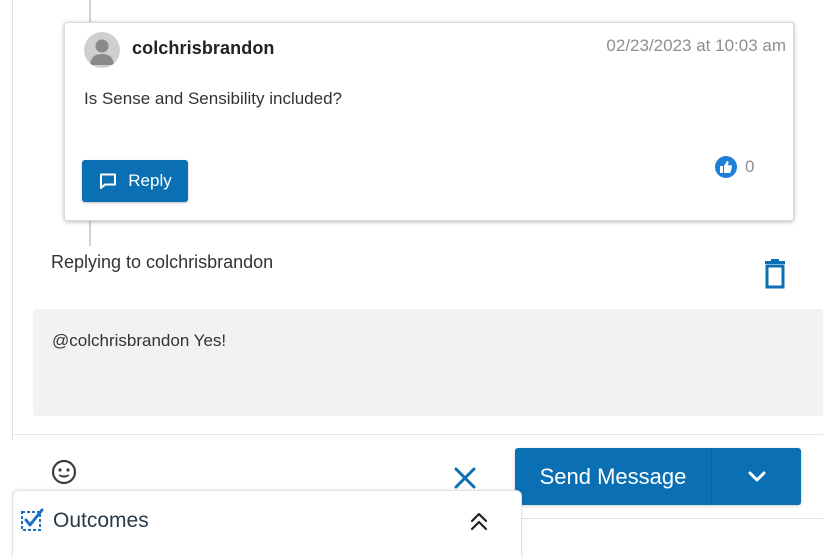 This screenshot has height=557, width=823. I want to click on composer-divider, so click(417, 434).